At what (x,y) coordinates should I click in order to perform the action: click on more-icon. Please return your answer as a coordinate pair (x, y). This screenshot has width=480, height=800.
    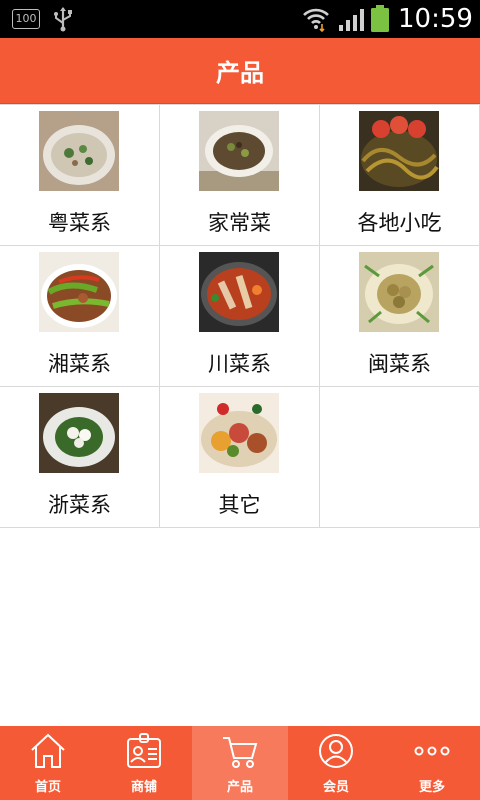
    Looking at the image, I should click on (432, 751).